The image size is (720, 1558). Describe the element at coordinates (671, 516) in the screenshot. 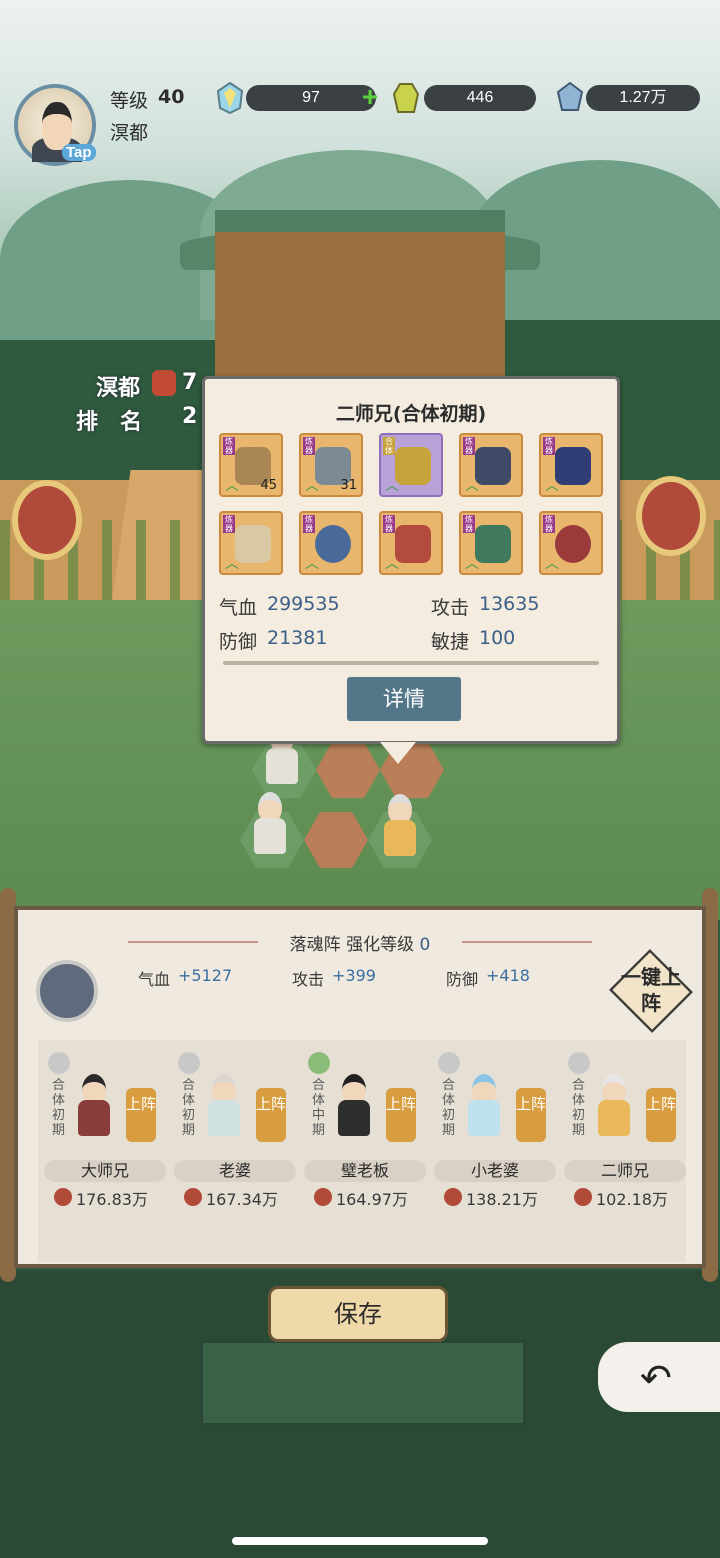

I see `drum-right` at that location.